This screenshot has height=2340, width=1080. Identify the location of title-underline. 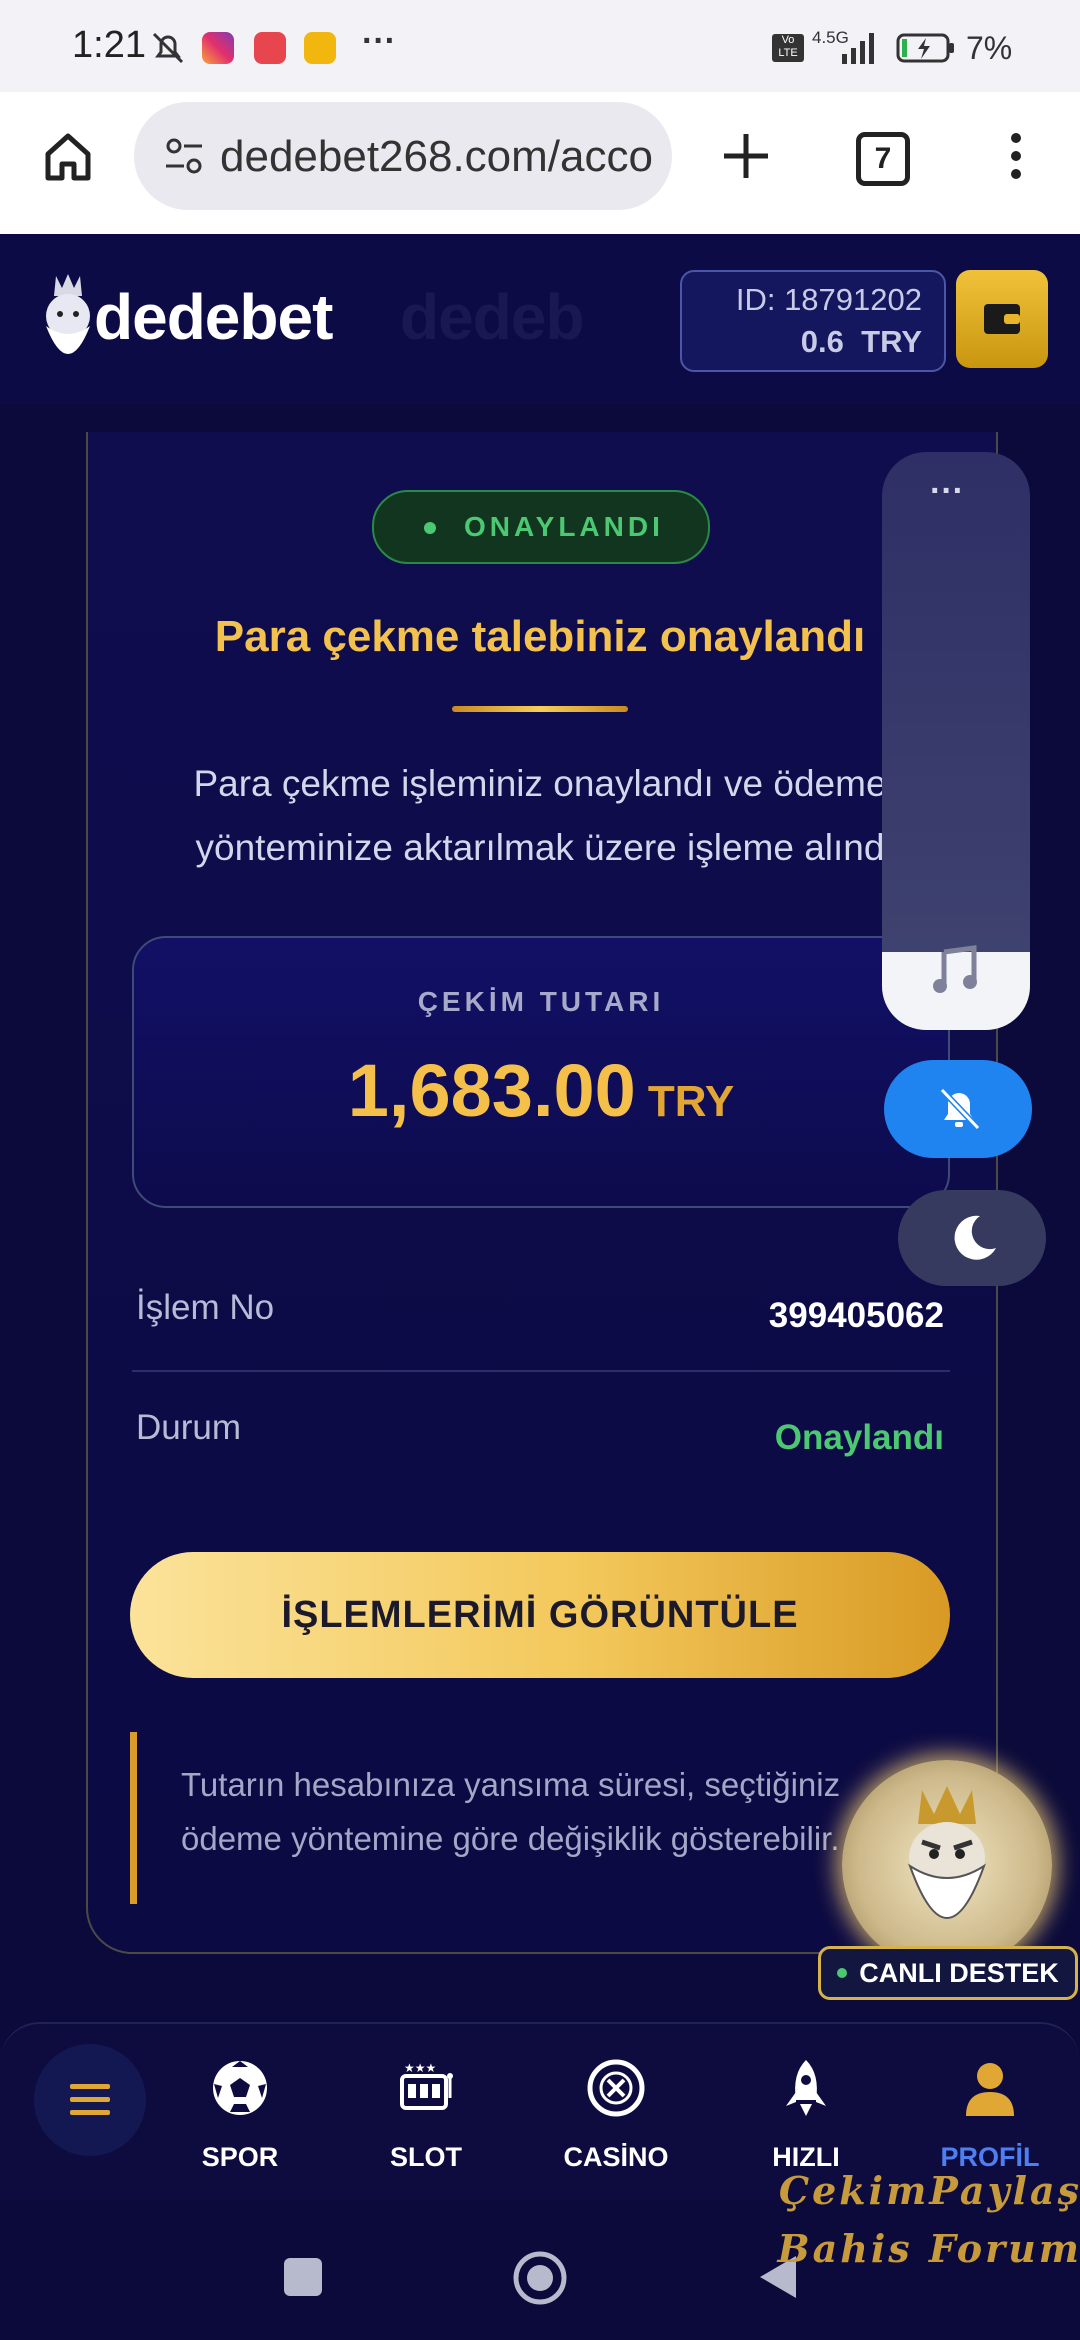
(540, 709).